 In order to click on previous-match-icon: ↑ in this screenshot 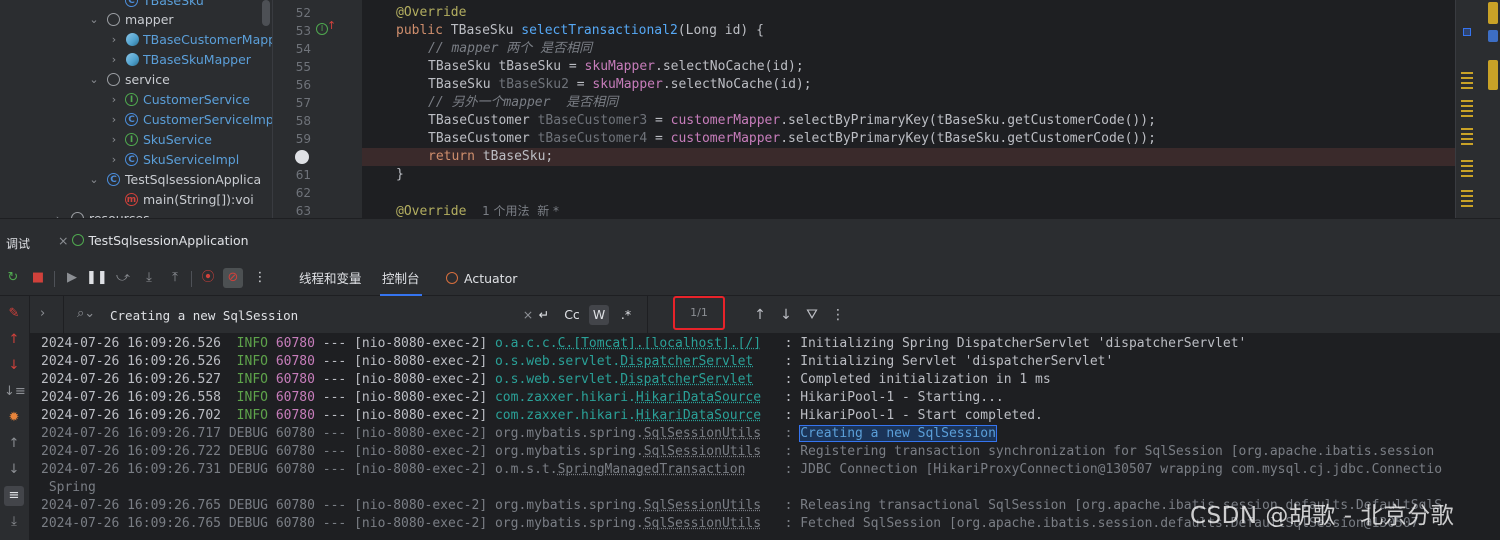, I will do `click(760, 315)`.